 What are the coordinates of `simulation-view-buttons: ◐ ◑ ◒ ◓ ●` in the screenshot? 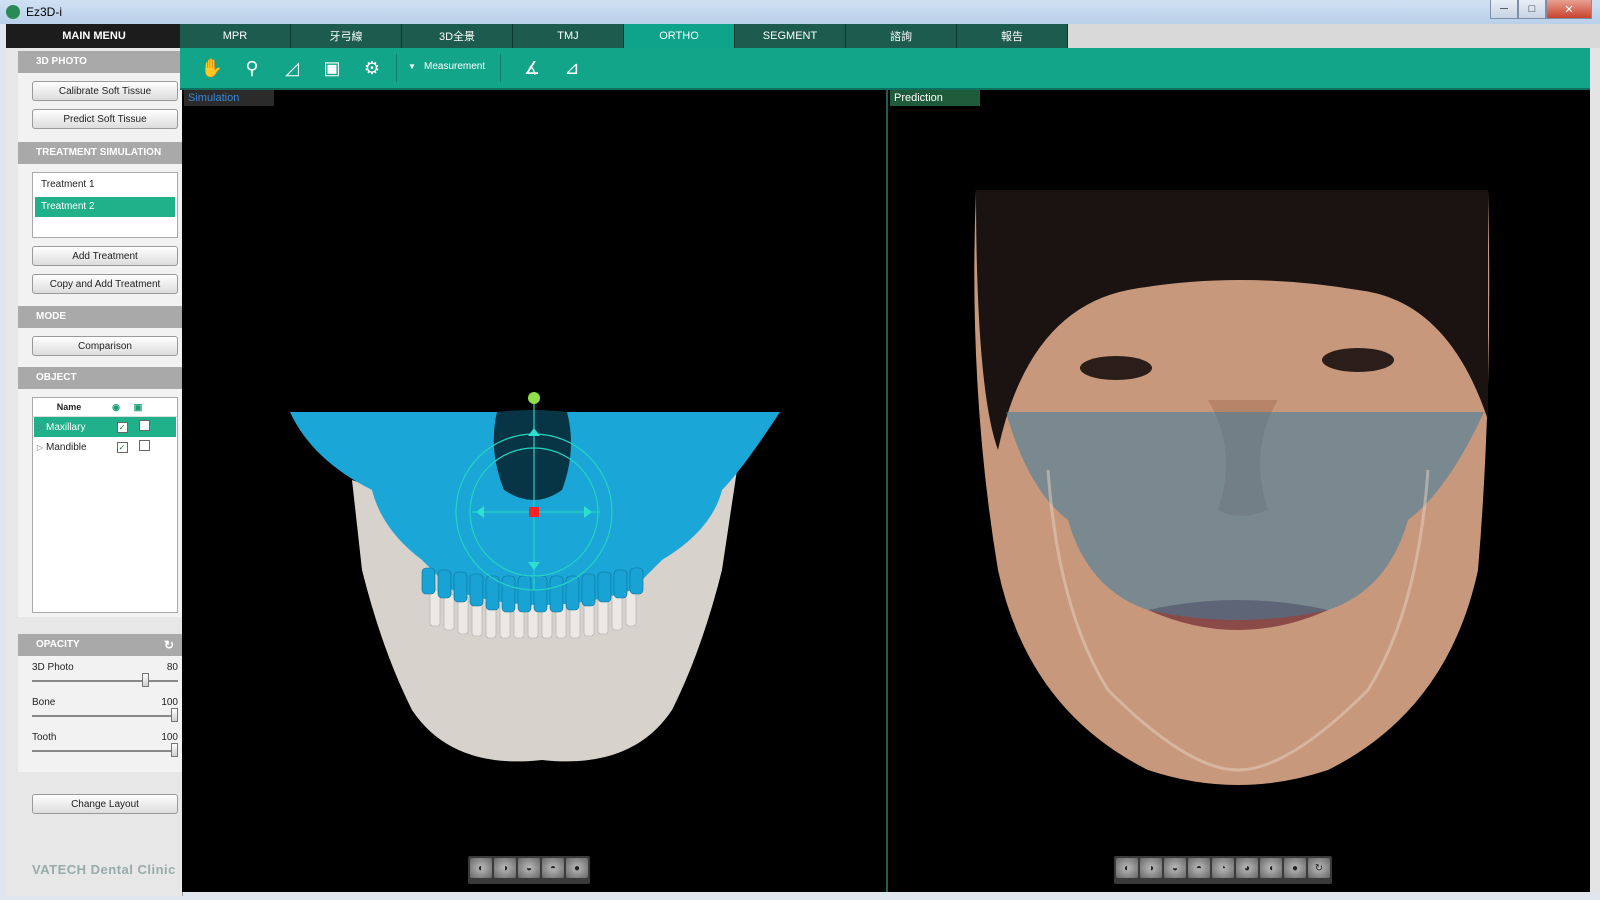 It's located at (529, 870).